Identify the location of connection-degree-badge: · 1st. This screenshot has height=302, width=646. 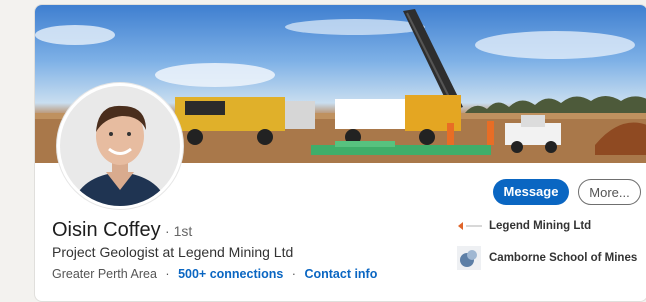
(179, 231).